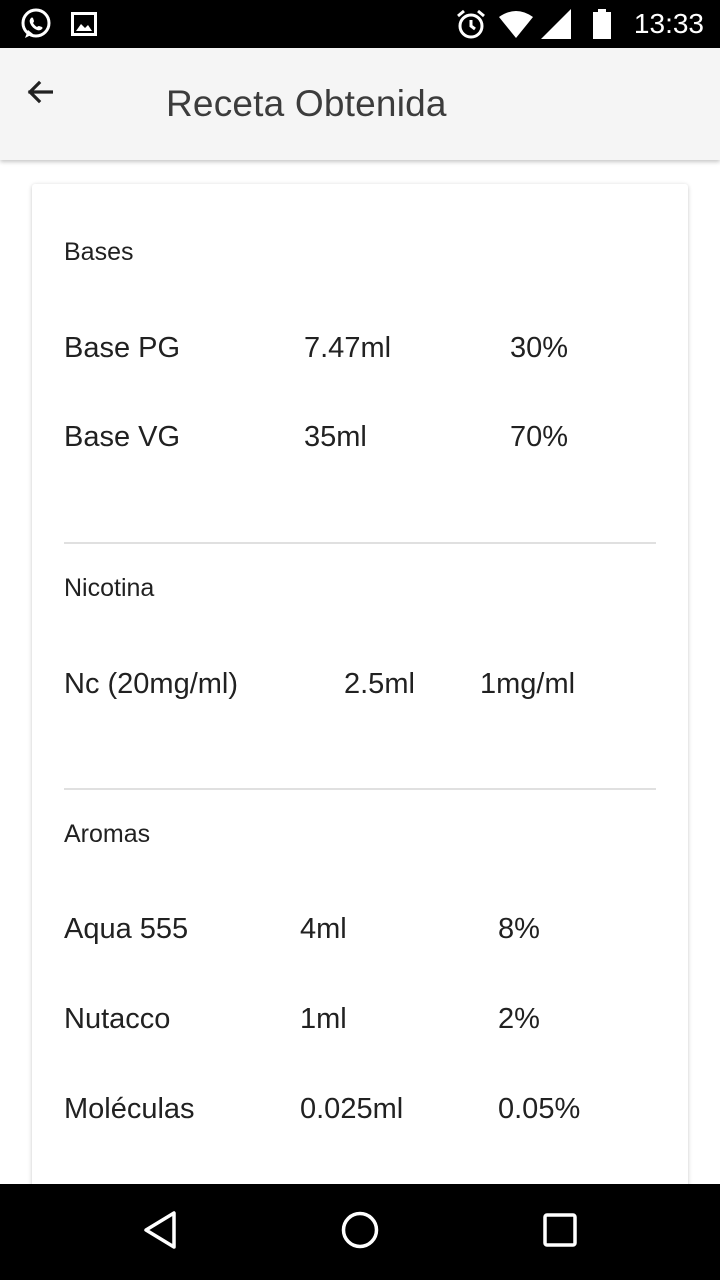  Describe the element at coordinates (668, 23) in the screenshot. I see `status-time: 13:33` at that location.